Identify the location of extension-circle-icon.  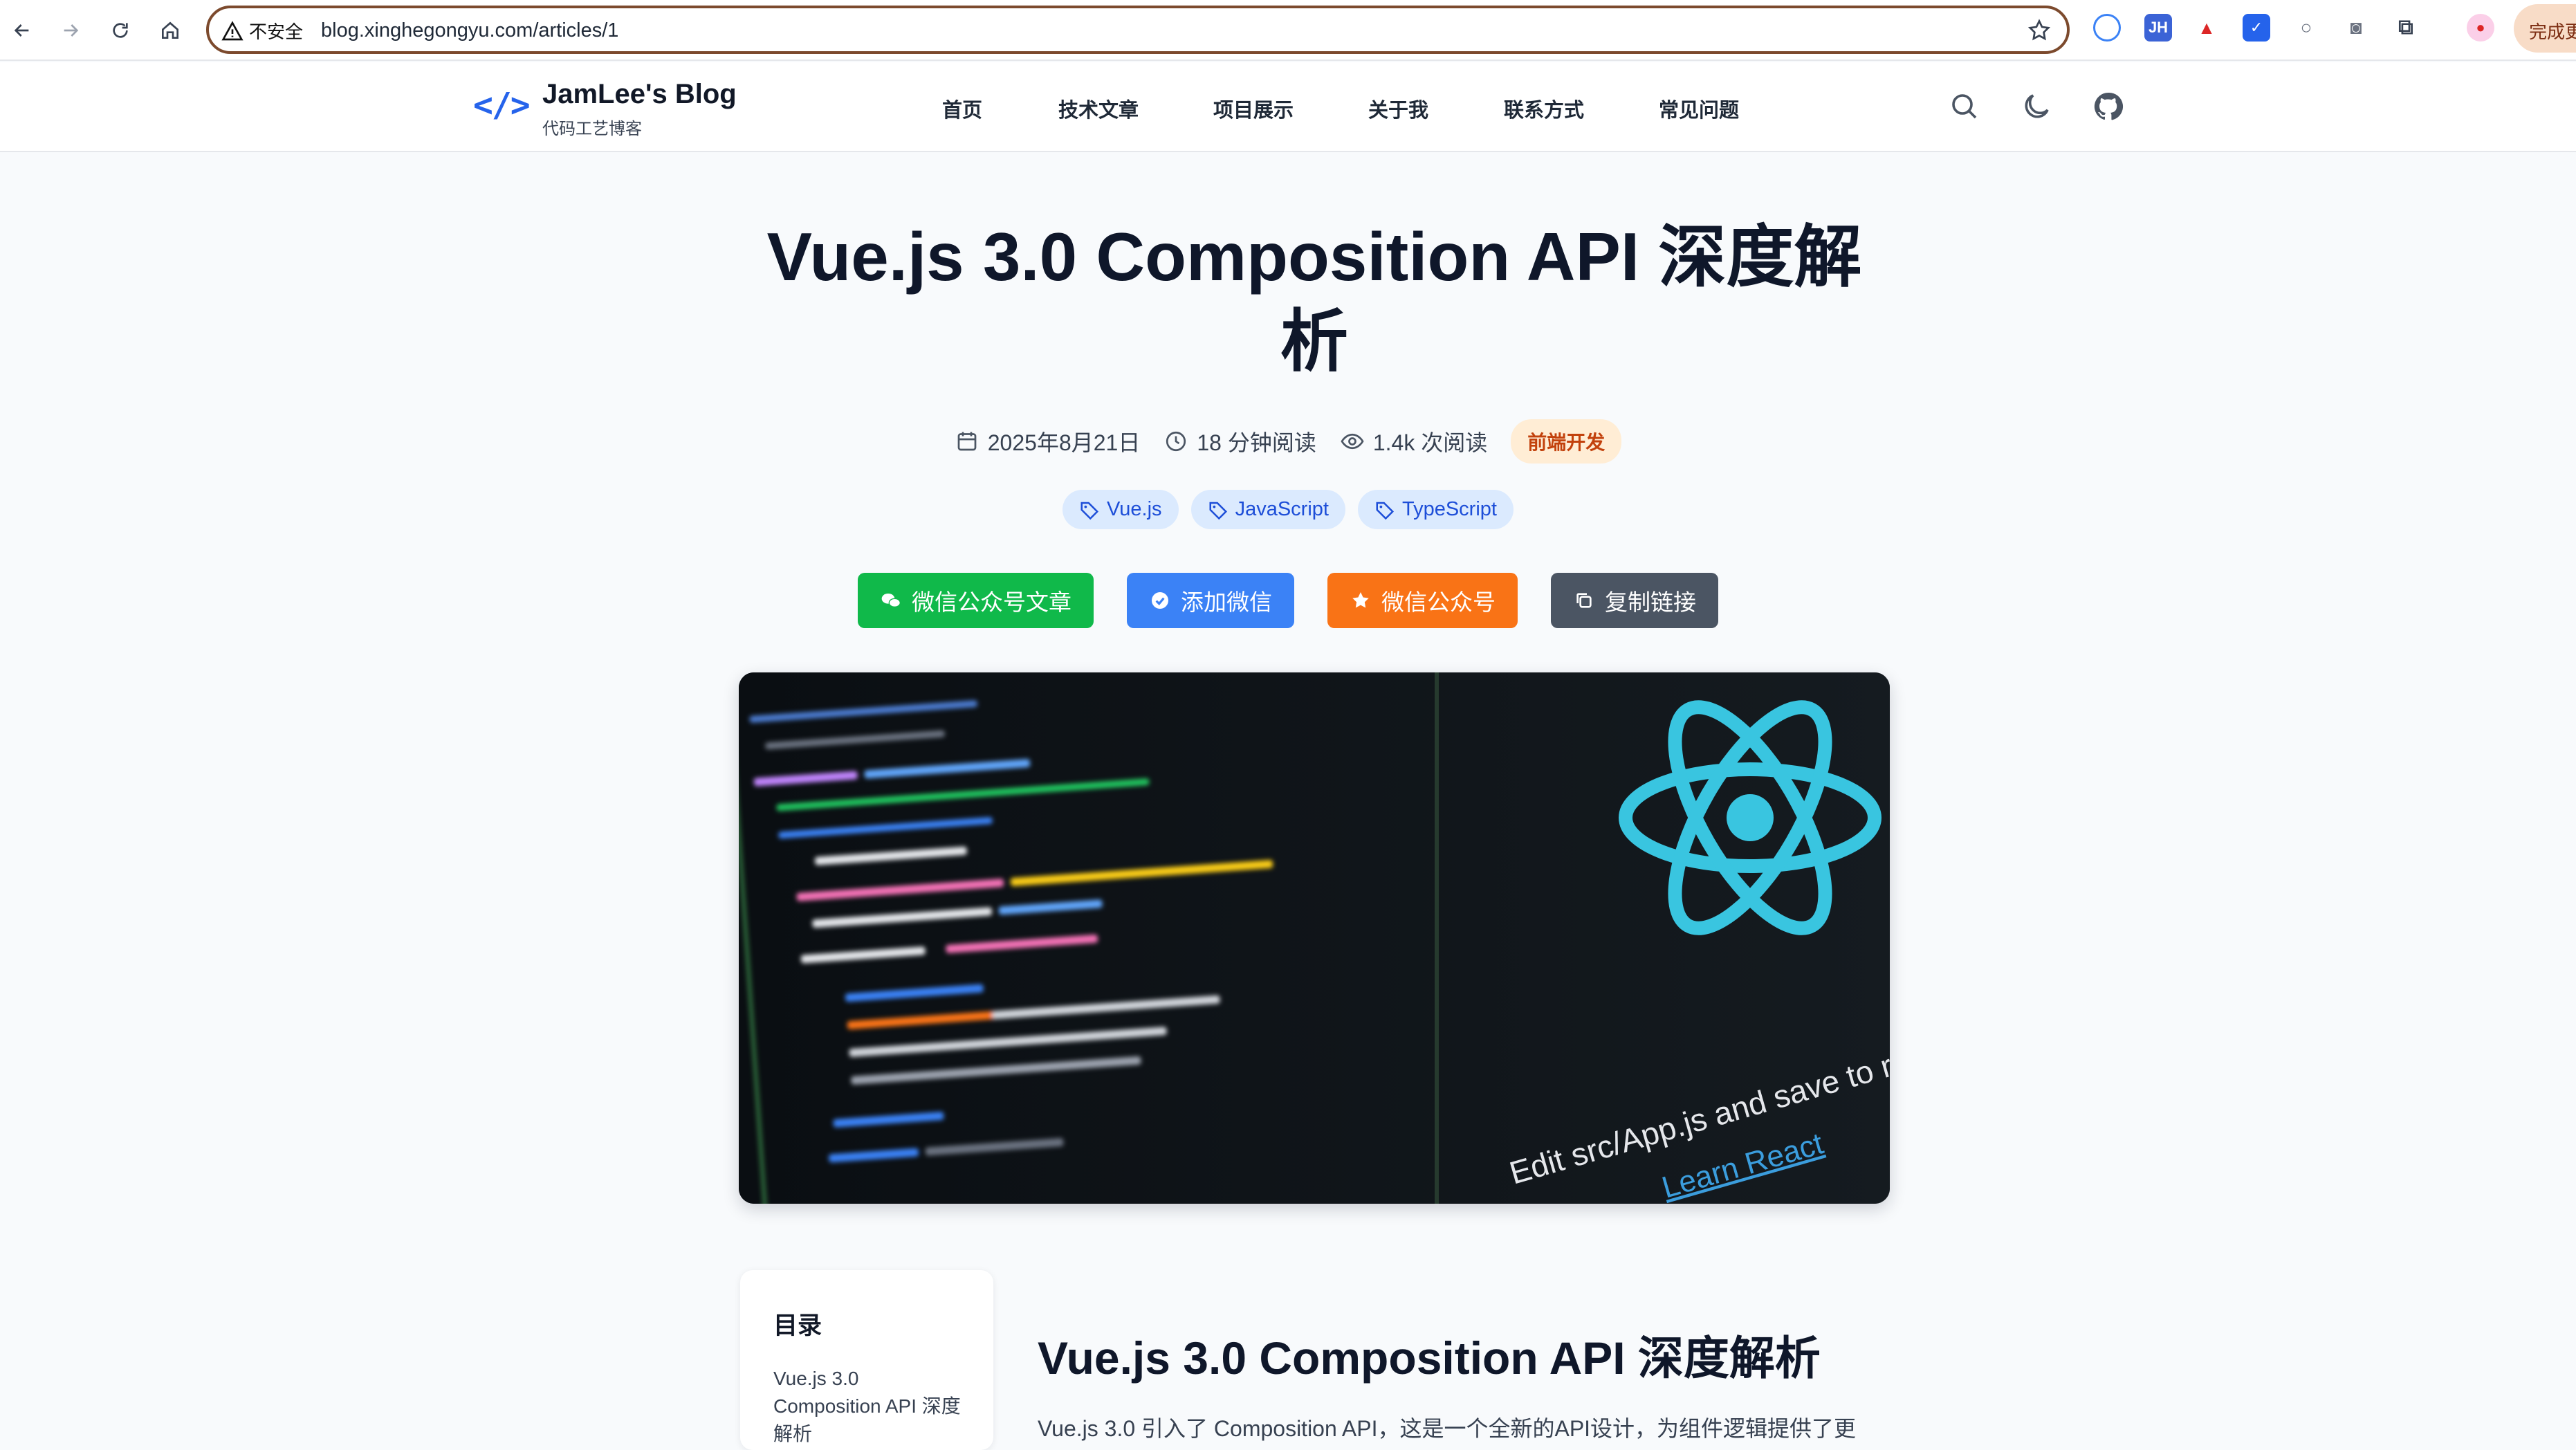
(2107, 28).